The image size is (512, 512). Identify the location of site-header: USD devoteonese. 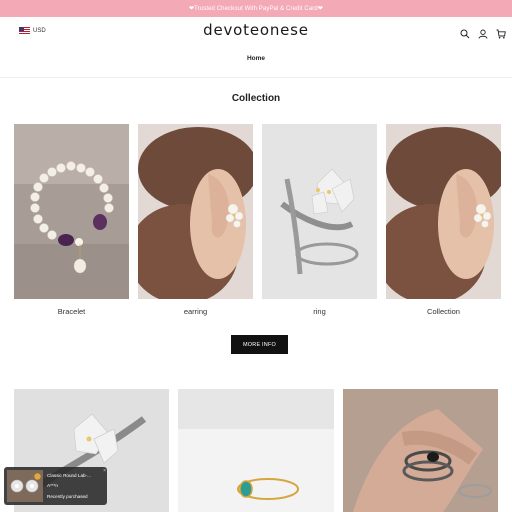
(256, 32).